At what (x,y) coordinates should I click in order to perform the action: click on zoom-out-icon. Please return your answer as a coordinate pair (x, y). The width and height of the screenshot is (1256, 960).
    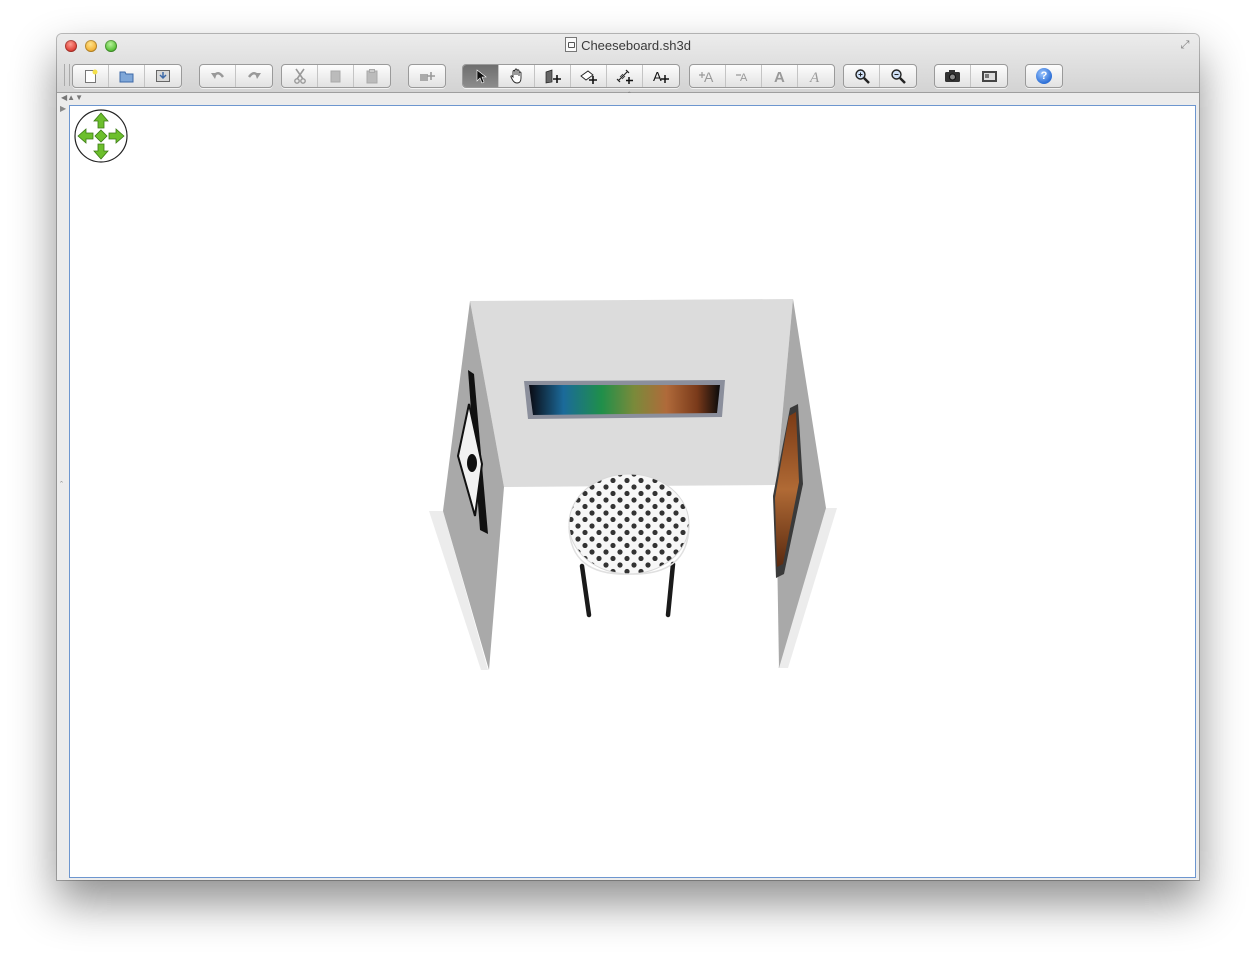
    Looking at the image, I should click on (898, 76).